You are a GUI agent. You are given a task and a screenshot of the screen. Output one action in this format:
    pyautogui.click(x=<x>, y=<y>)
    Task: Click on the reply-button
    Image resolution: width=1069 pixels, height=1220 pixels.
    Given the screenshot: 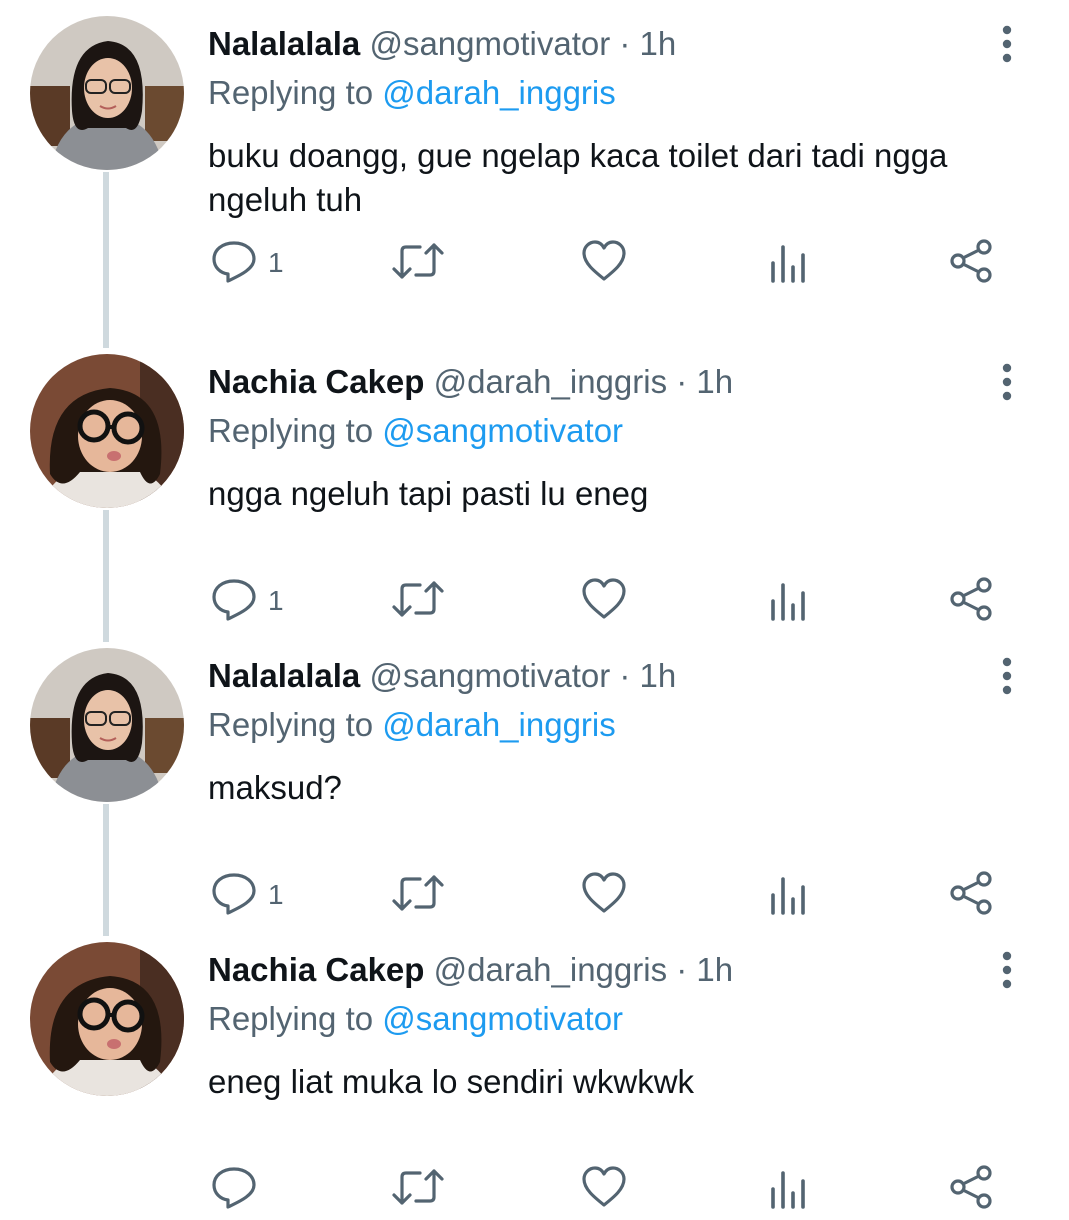 What is the action you would take?
    pyautogui.click(x=239, y=1189)
    